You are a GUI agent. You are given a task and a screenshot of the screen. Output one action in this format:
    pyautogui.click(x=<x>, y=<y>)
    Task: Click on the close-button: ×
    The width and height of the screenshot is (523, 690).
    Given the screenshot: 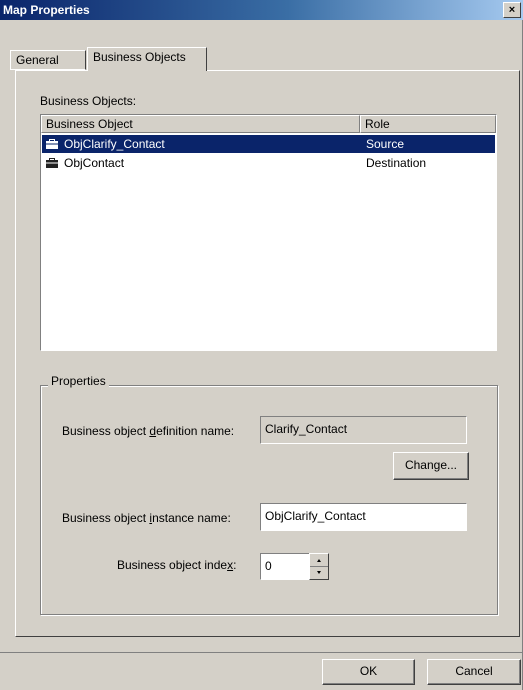 What is the action you would take?
    pyautogui.click(x=512, y=10)
    